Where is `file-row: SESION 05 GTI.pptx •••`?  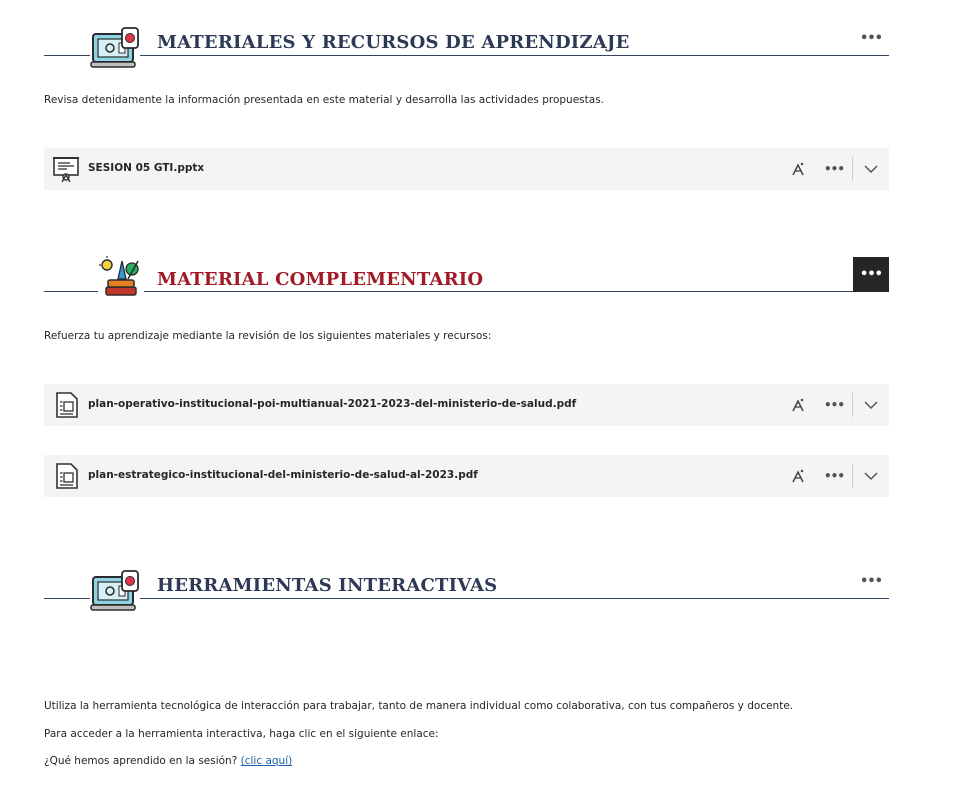 file-row: SESION 05 GTI.pptx ••• is located at coordinates (466, 169).